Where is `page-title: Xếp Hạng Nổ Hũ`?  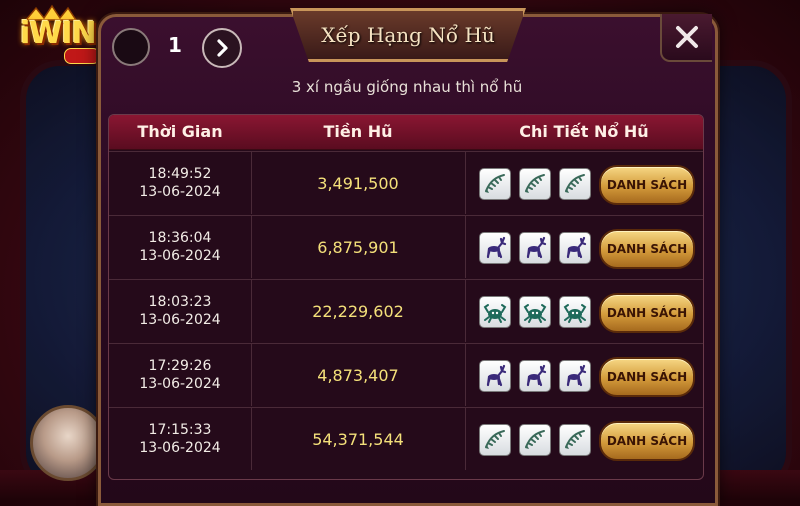
page-title: Xếp Hạng Nổ Hũ is located at coordinates (408, 35).